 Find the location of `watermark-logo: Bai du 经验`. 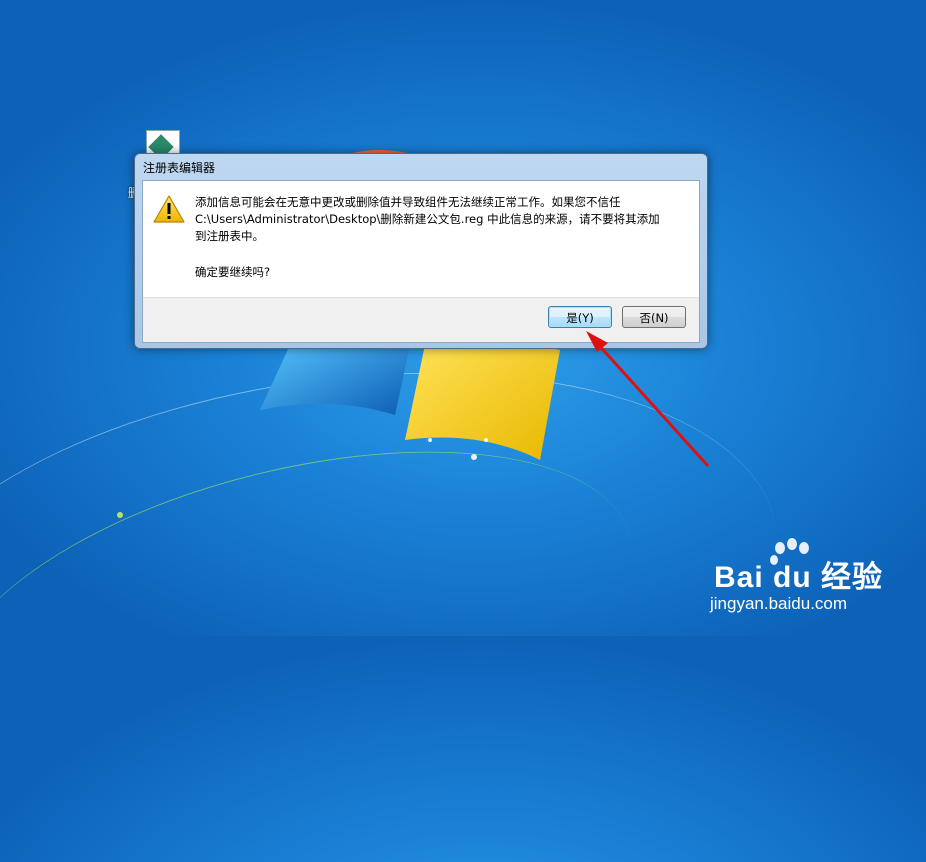

watermark-logo: Bai du 经验 is located at coordinates (799, 577).